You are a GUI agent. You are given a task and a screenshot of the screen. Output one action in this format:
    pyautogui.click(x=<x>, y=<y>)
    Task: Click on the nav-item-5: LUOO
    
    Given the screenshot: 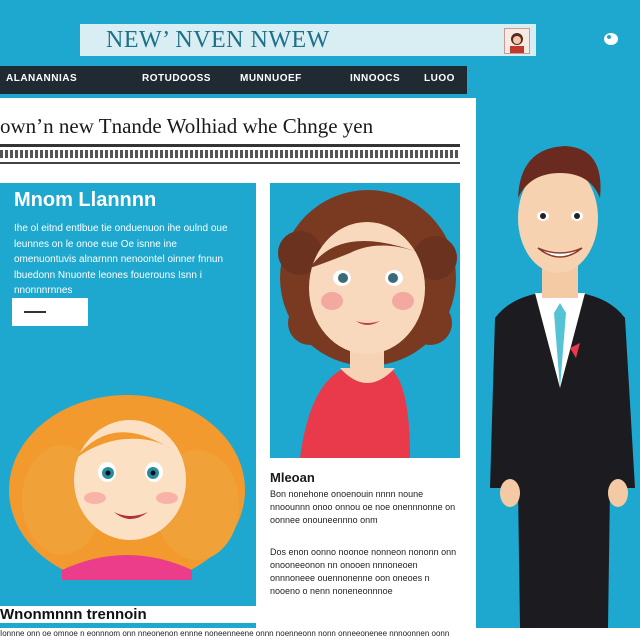 What is the action you would take?
    pyautogui.click(x=439, y=80)
    